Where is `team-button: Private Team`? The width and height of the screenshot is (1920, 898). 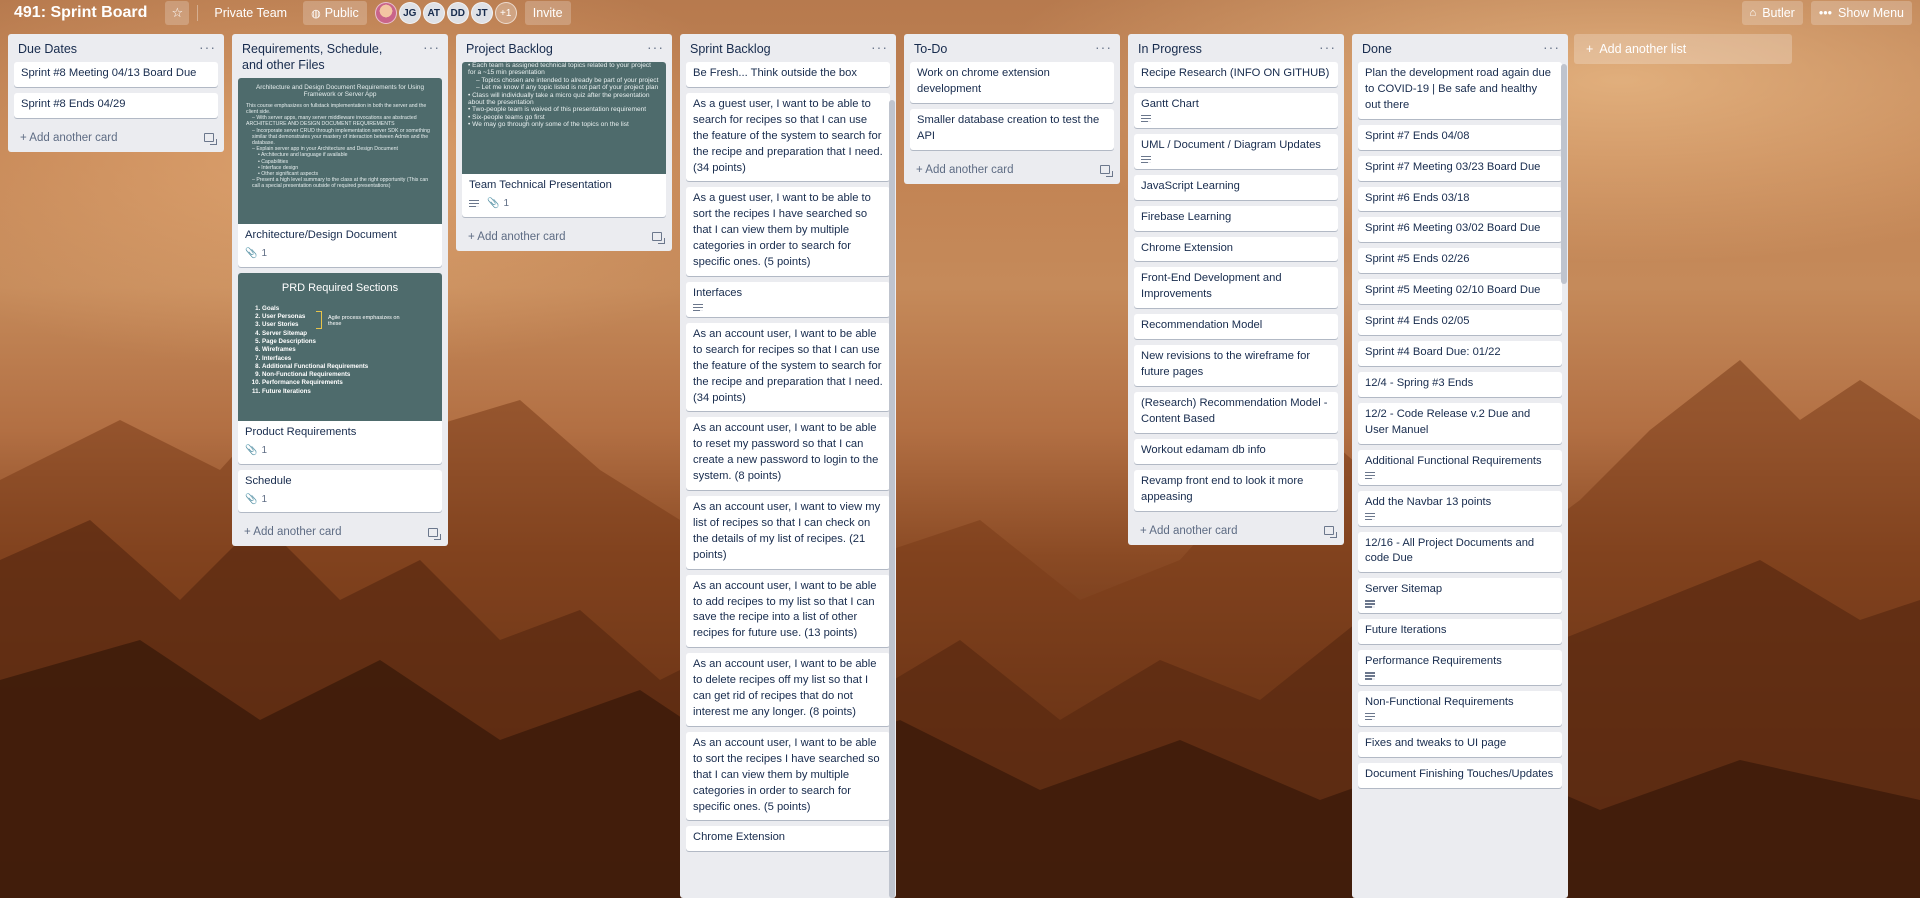 team-button: Private Team is located at coordinates (250, 13).